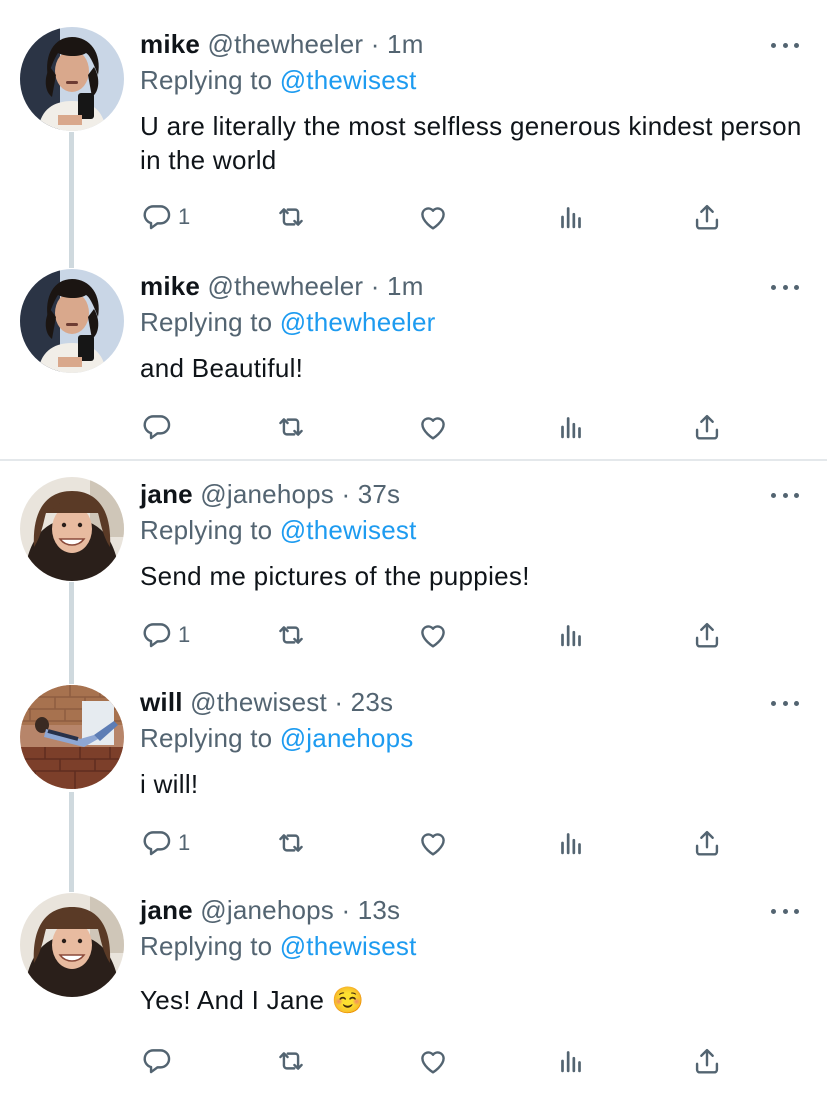 This screenshot has height=1093, width=827. I want to click on timestamp: 13s, so click(379, 910).